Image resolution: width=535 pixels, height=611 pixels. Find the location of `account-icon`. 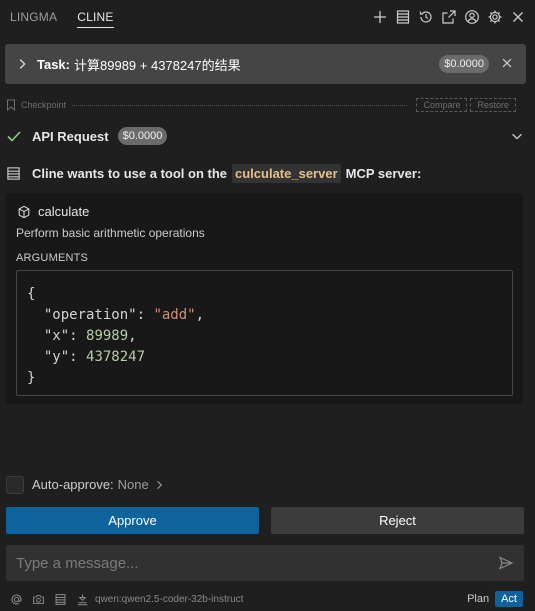

account-icon is located at coordinates (472, 17).